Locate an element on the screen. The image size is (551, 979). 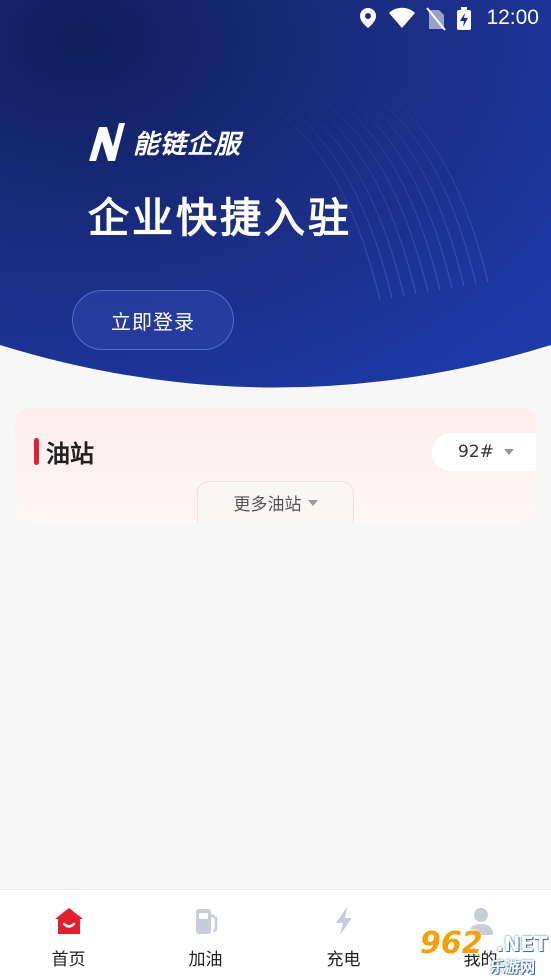
fuel-pump-icon is located at coordinates (206, 921).